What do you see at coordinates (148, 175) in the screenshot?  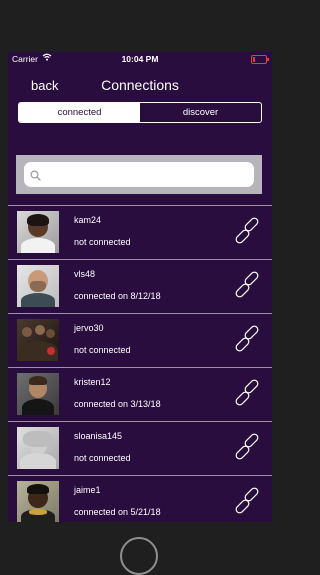 I see `search-input` at bounding box center [148, 175].